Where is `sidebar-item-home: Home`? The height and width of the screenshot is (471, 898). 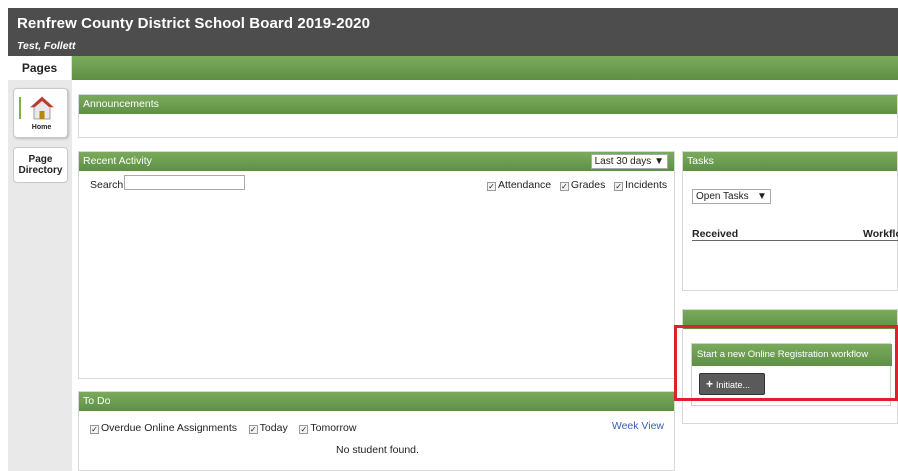 sidebar-item-home: Home is located at coordinates (40, 113).